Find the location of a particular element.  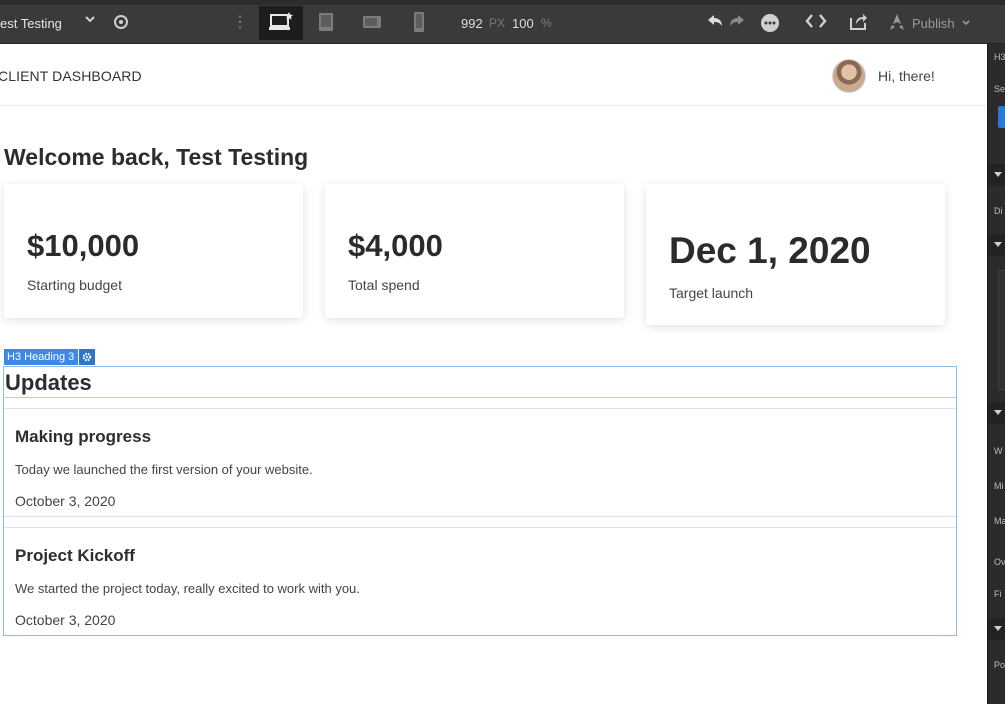

rocket-icon is located at coordinates (897, 23).